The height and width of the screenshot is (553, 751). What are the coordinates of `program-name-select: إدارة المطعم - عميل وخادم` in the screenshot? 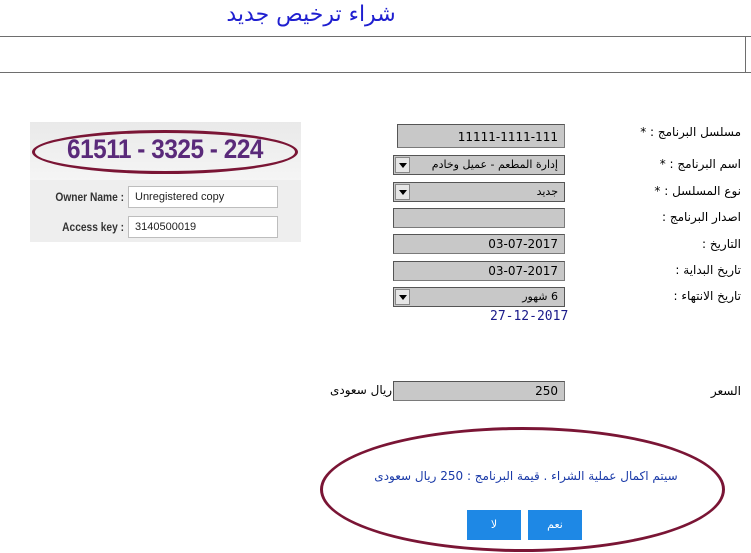 It's located at (479, 165).